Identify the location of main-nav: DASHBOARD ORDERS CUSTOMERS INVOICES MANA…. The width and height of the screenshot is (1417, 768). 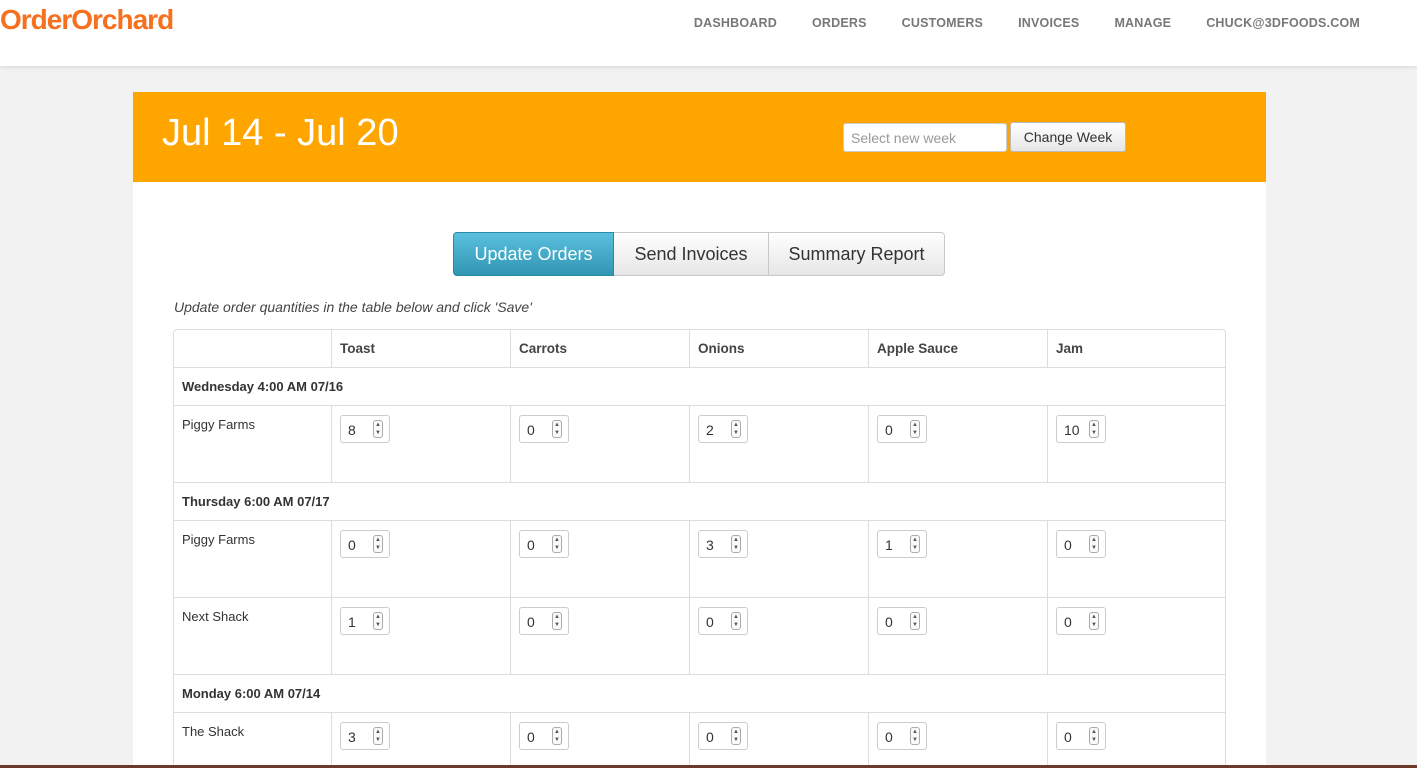
(1009, 23).